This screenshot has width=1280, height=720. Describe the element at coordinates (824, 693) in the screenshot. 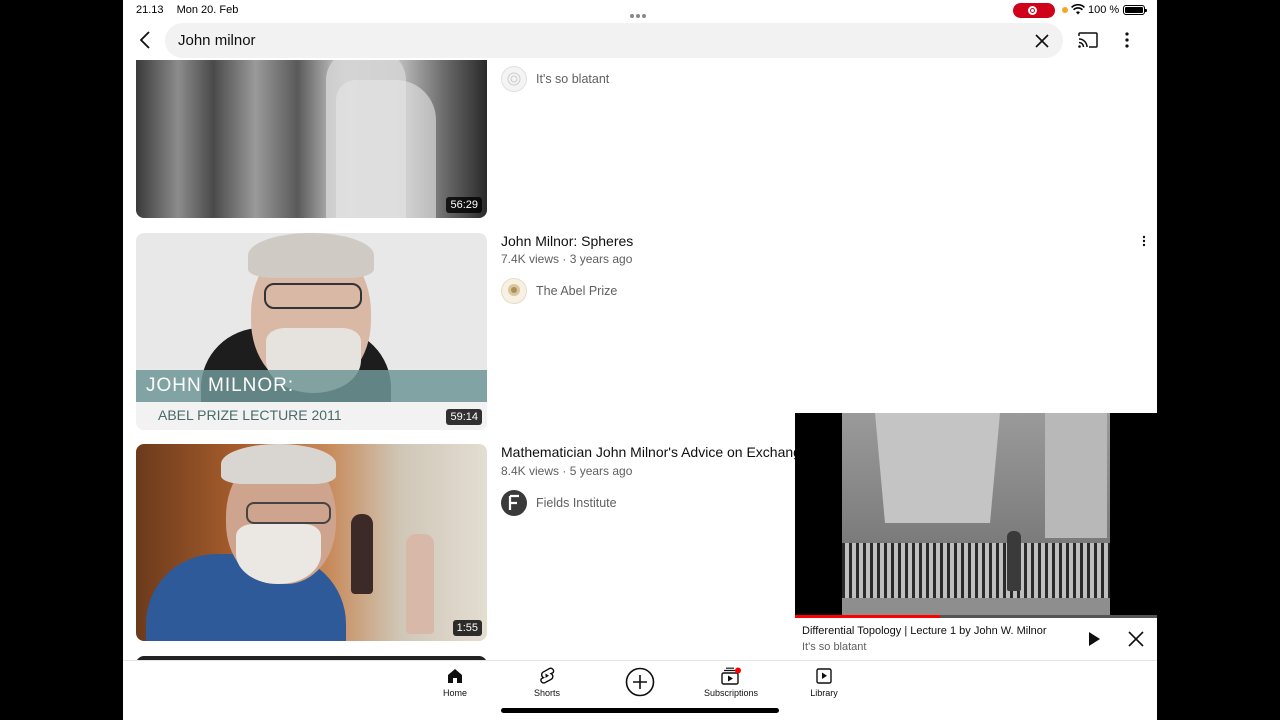

I see `nav-library-label: Library` at that location.